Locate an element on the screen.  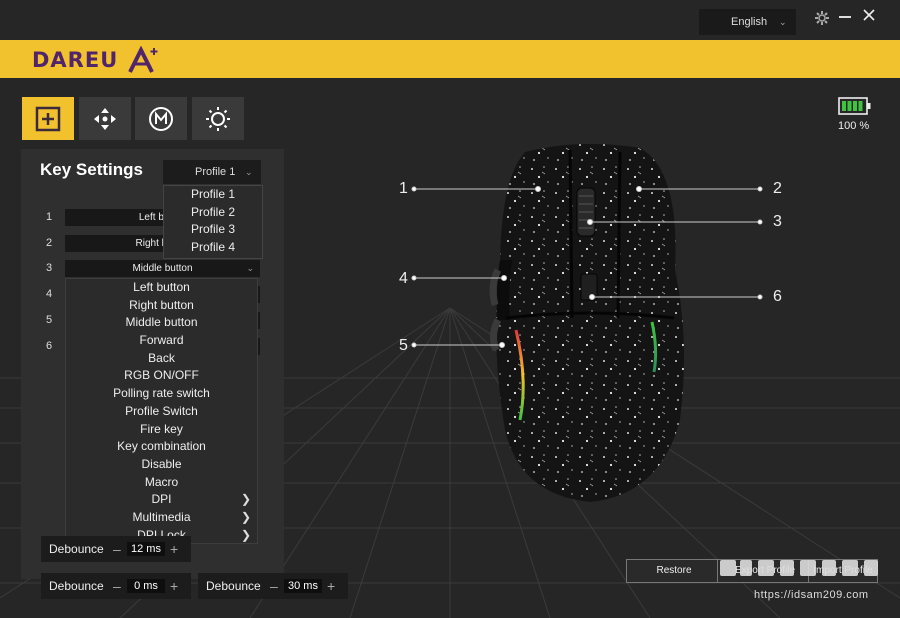
debounce-control: Debounce – 12 ms + is located at coordinates (116, 549).